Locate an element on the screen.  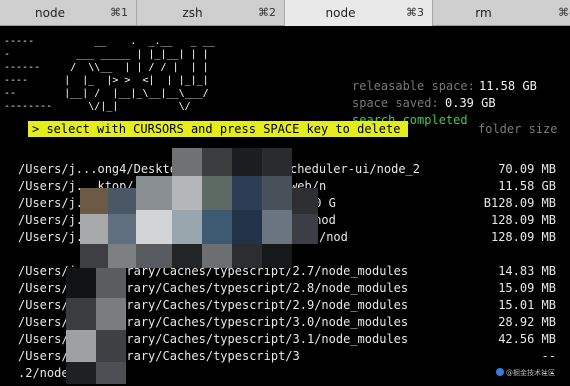
tab-shortcut: ⌘2 is located at coordinates (267, 12).